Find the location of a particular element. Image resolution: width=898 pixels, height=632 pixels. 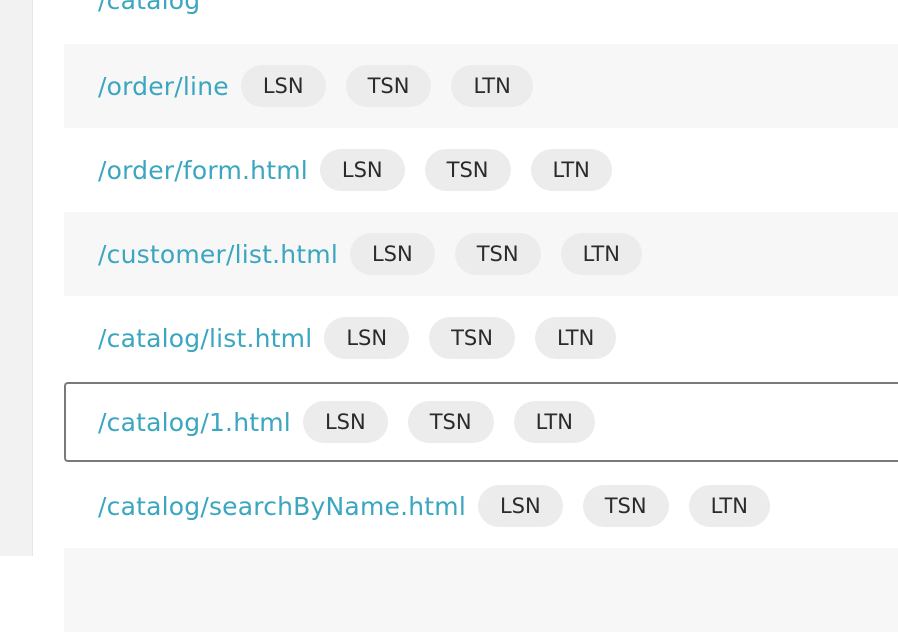

left-gutter is located at coordinates (16, 278).